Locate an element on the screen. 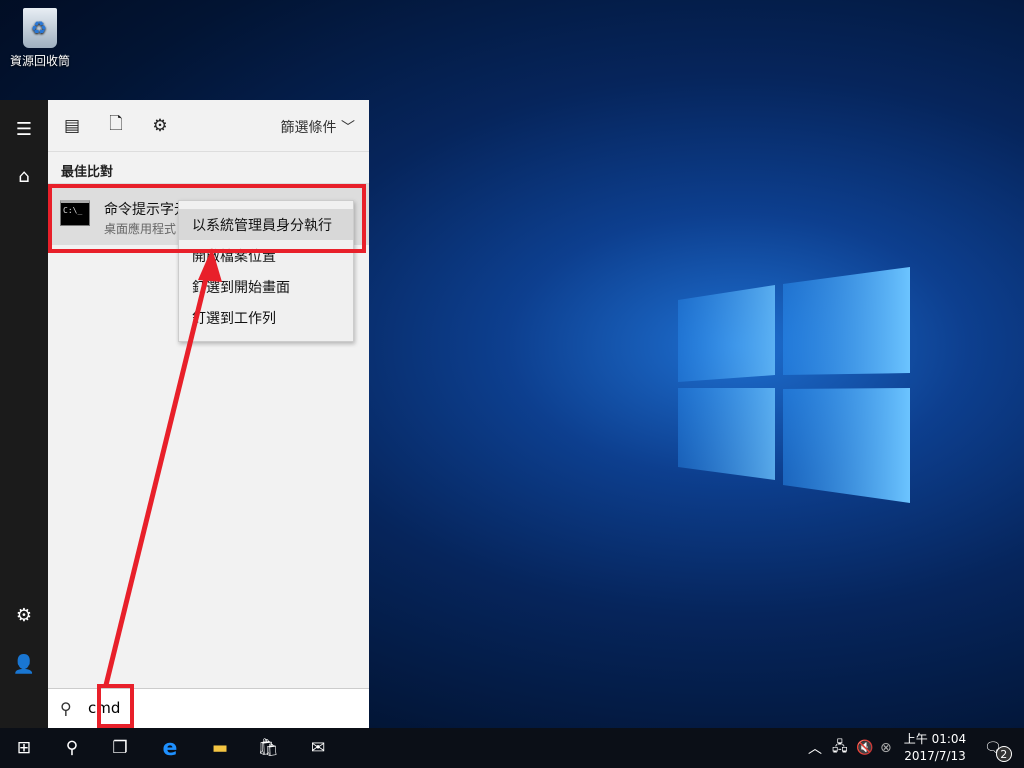 The height and width of the screenshot is (768, 1024). start-button: ⊞ is located at coordinates (24, 748).